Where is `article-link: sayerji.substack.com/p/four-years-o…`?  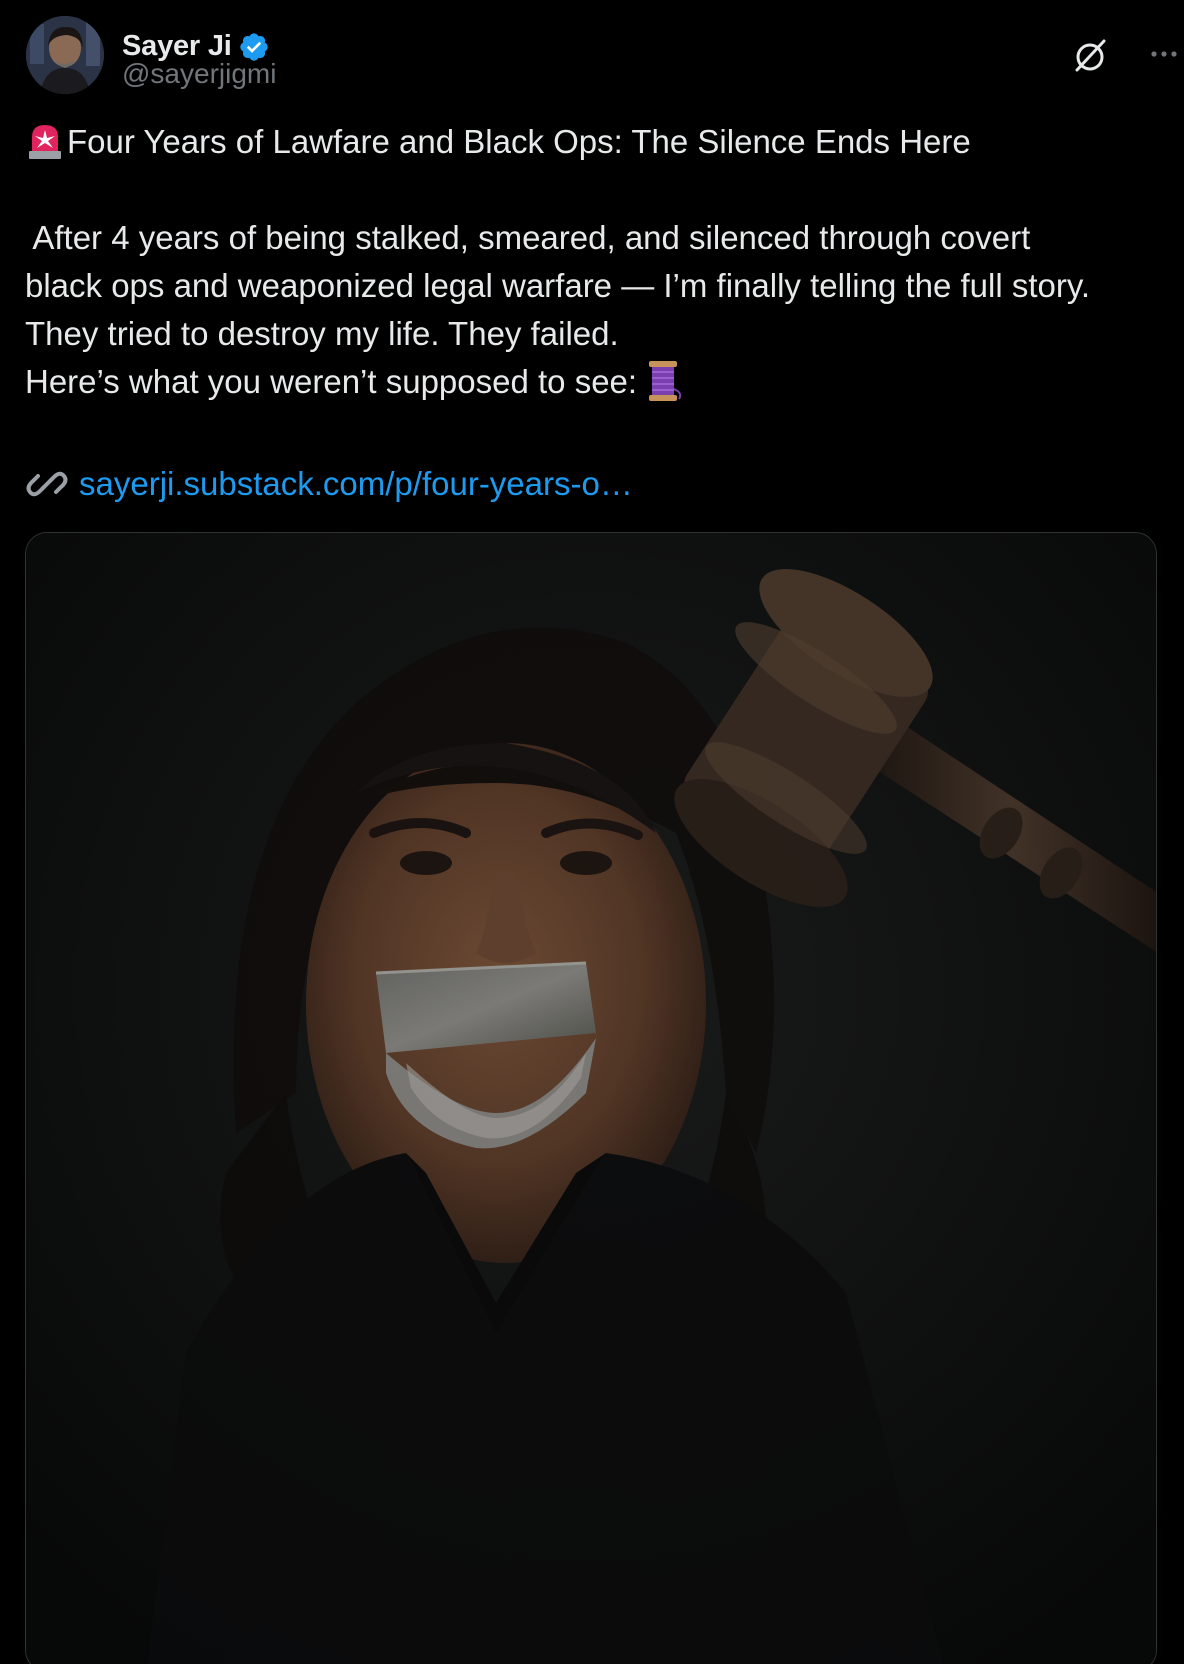 article-link: sayerji.substack.com/p/four-years-o… is located at coordinates (356, 484).